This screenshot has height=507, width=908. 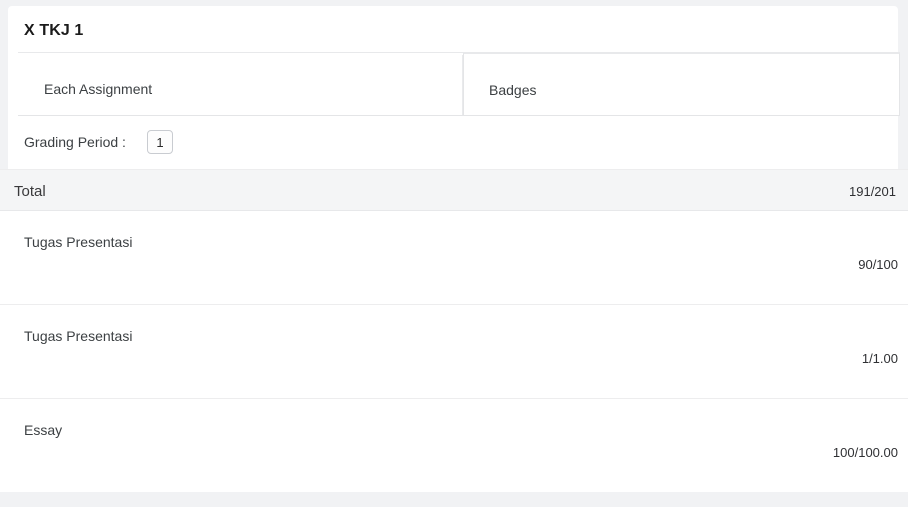 I want to click on grading-period-control: Grading Period : 1, so click(x=98, y=142).